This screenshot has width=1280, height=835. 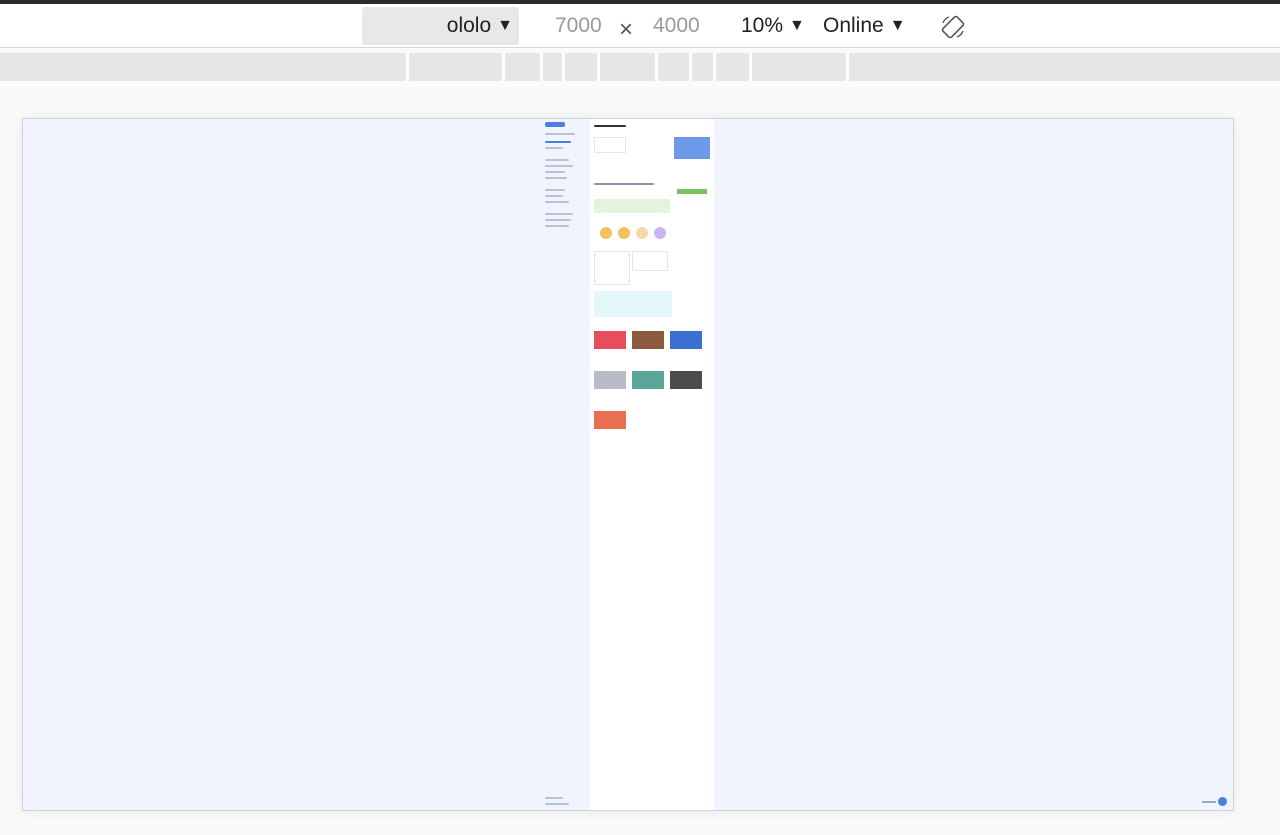 I want to click on zoom-select: 10% ▼, so click(x=773, y=26).